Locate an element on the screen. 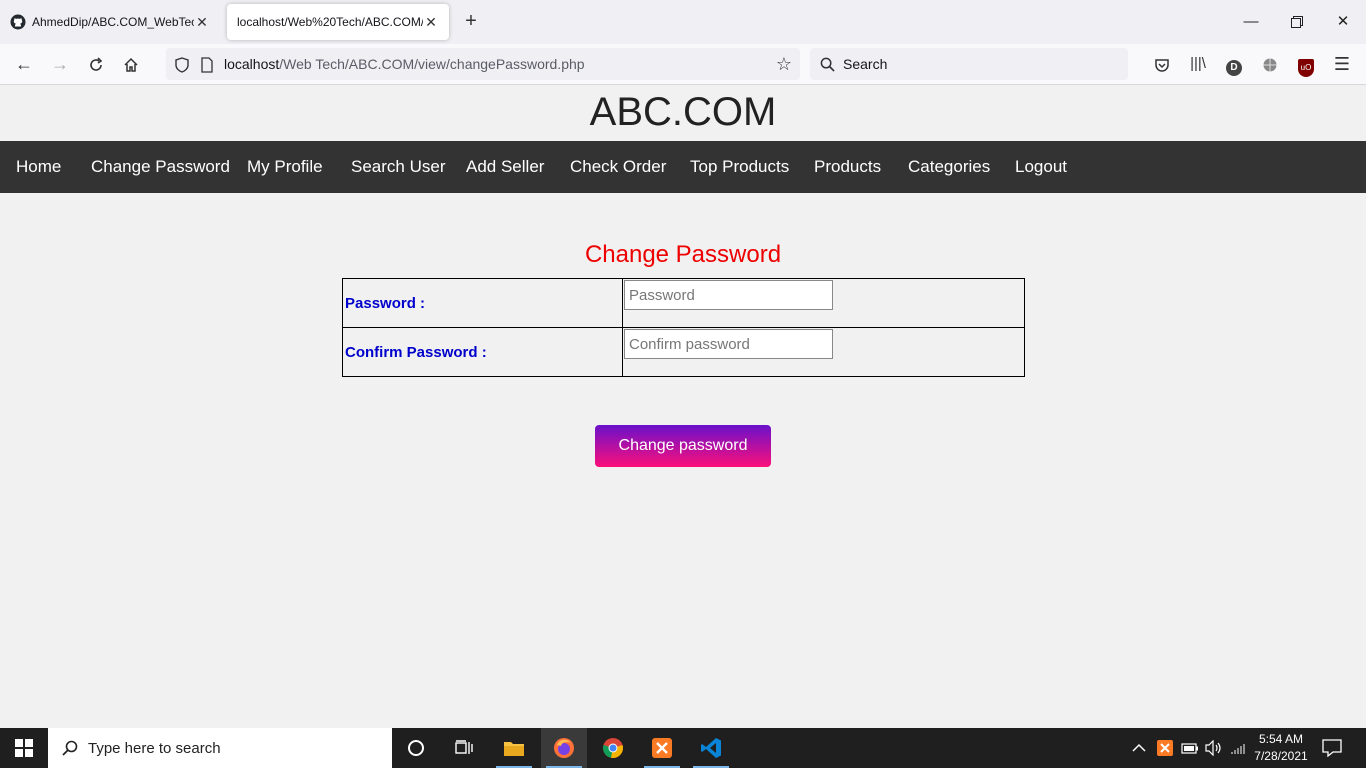  nav-check-order: Check Order is located at coordinates (618, 167).